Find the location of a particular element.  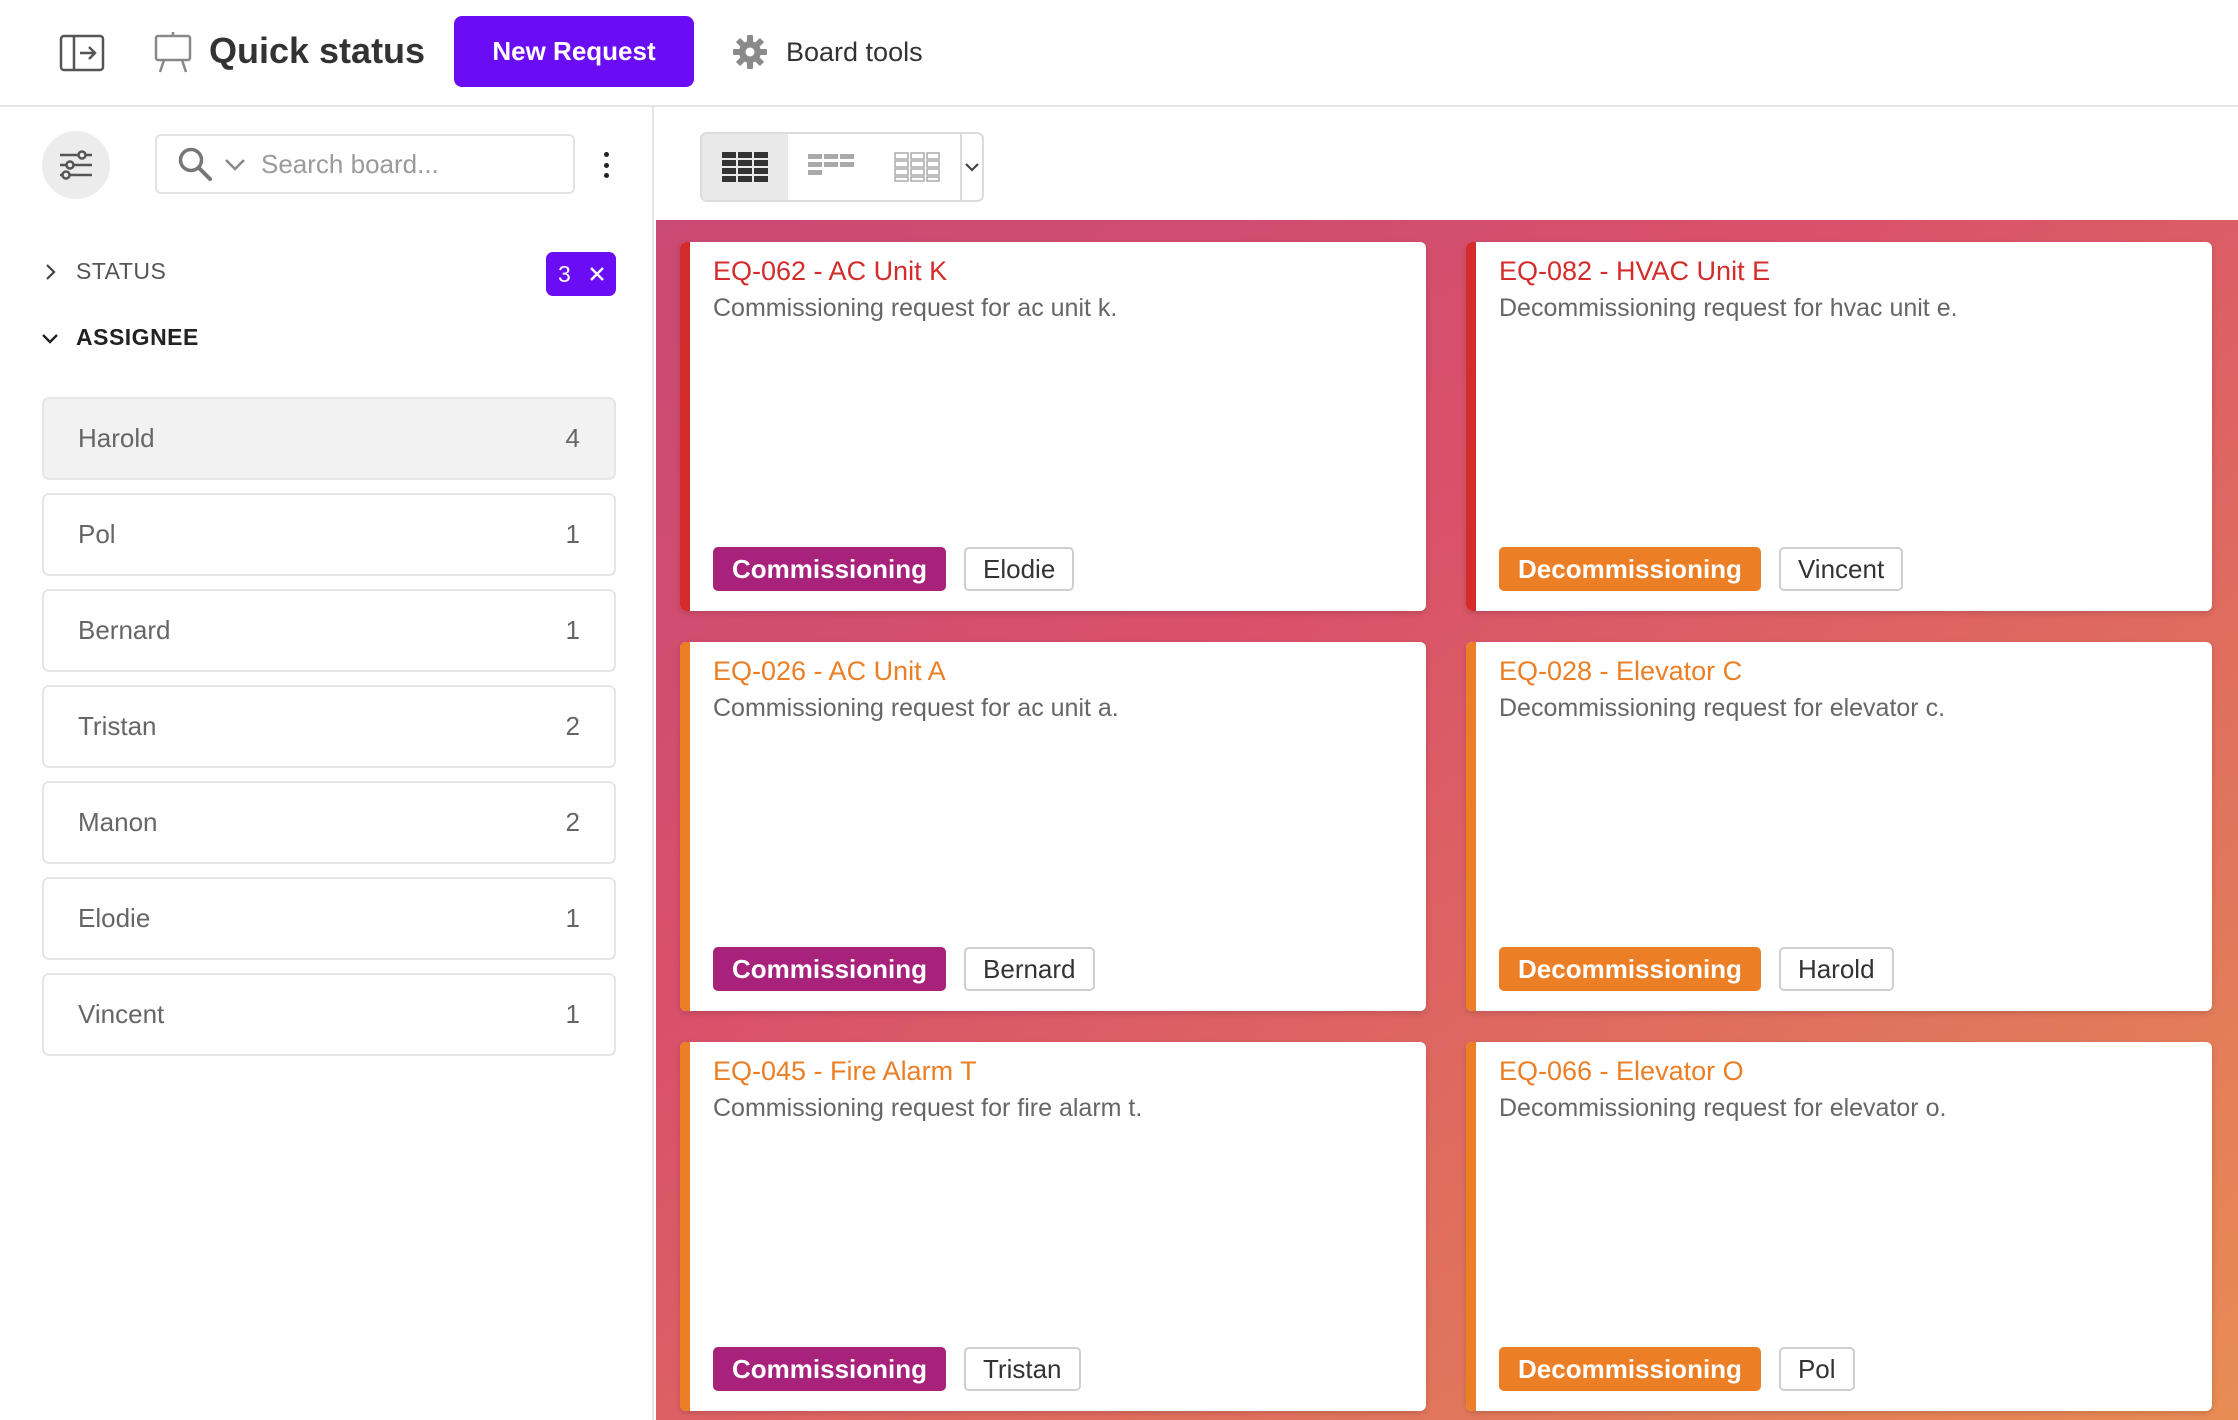

assignee-name: Bernard is located at coordinates (124, 630).